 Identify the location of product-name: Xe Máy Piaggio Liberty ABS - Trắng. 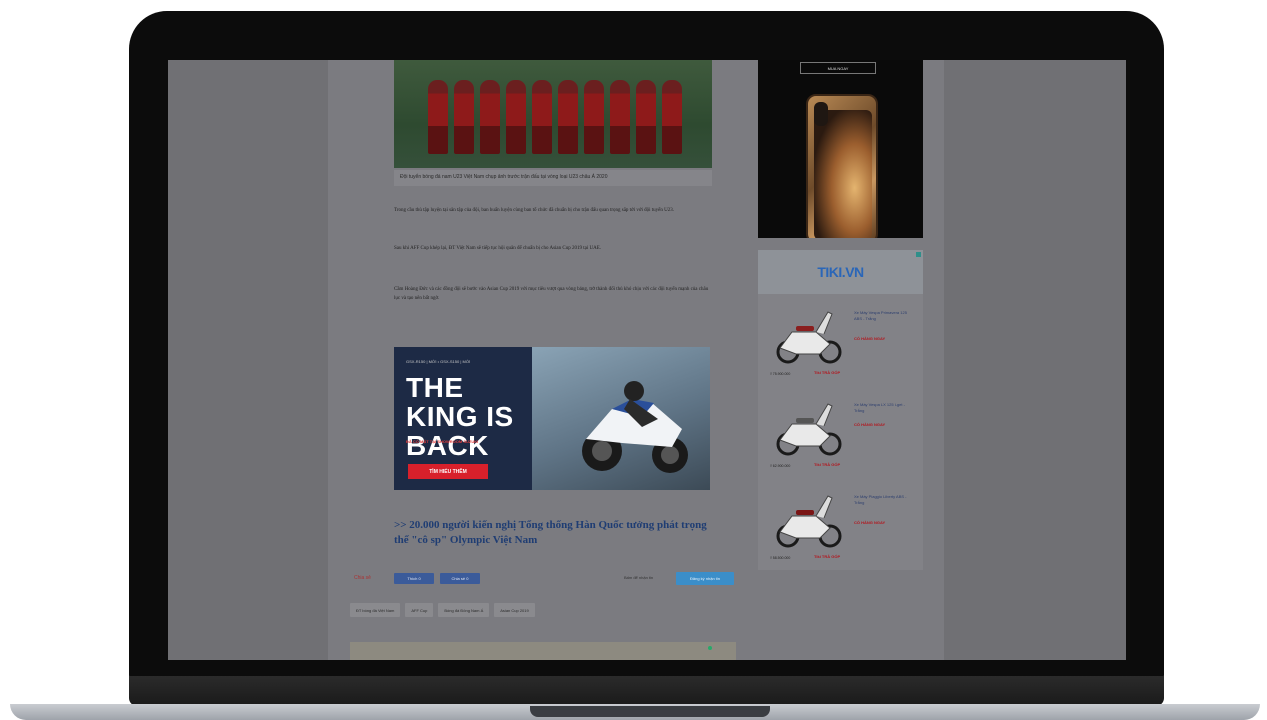
(880, 499).